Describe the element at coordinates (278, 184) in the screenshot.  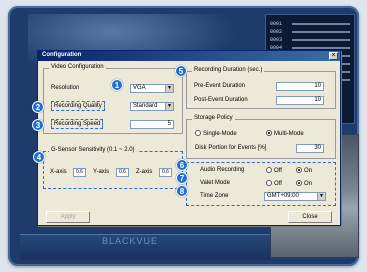
I see `valet-off-label: Off` at that location.